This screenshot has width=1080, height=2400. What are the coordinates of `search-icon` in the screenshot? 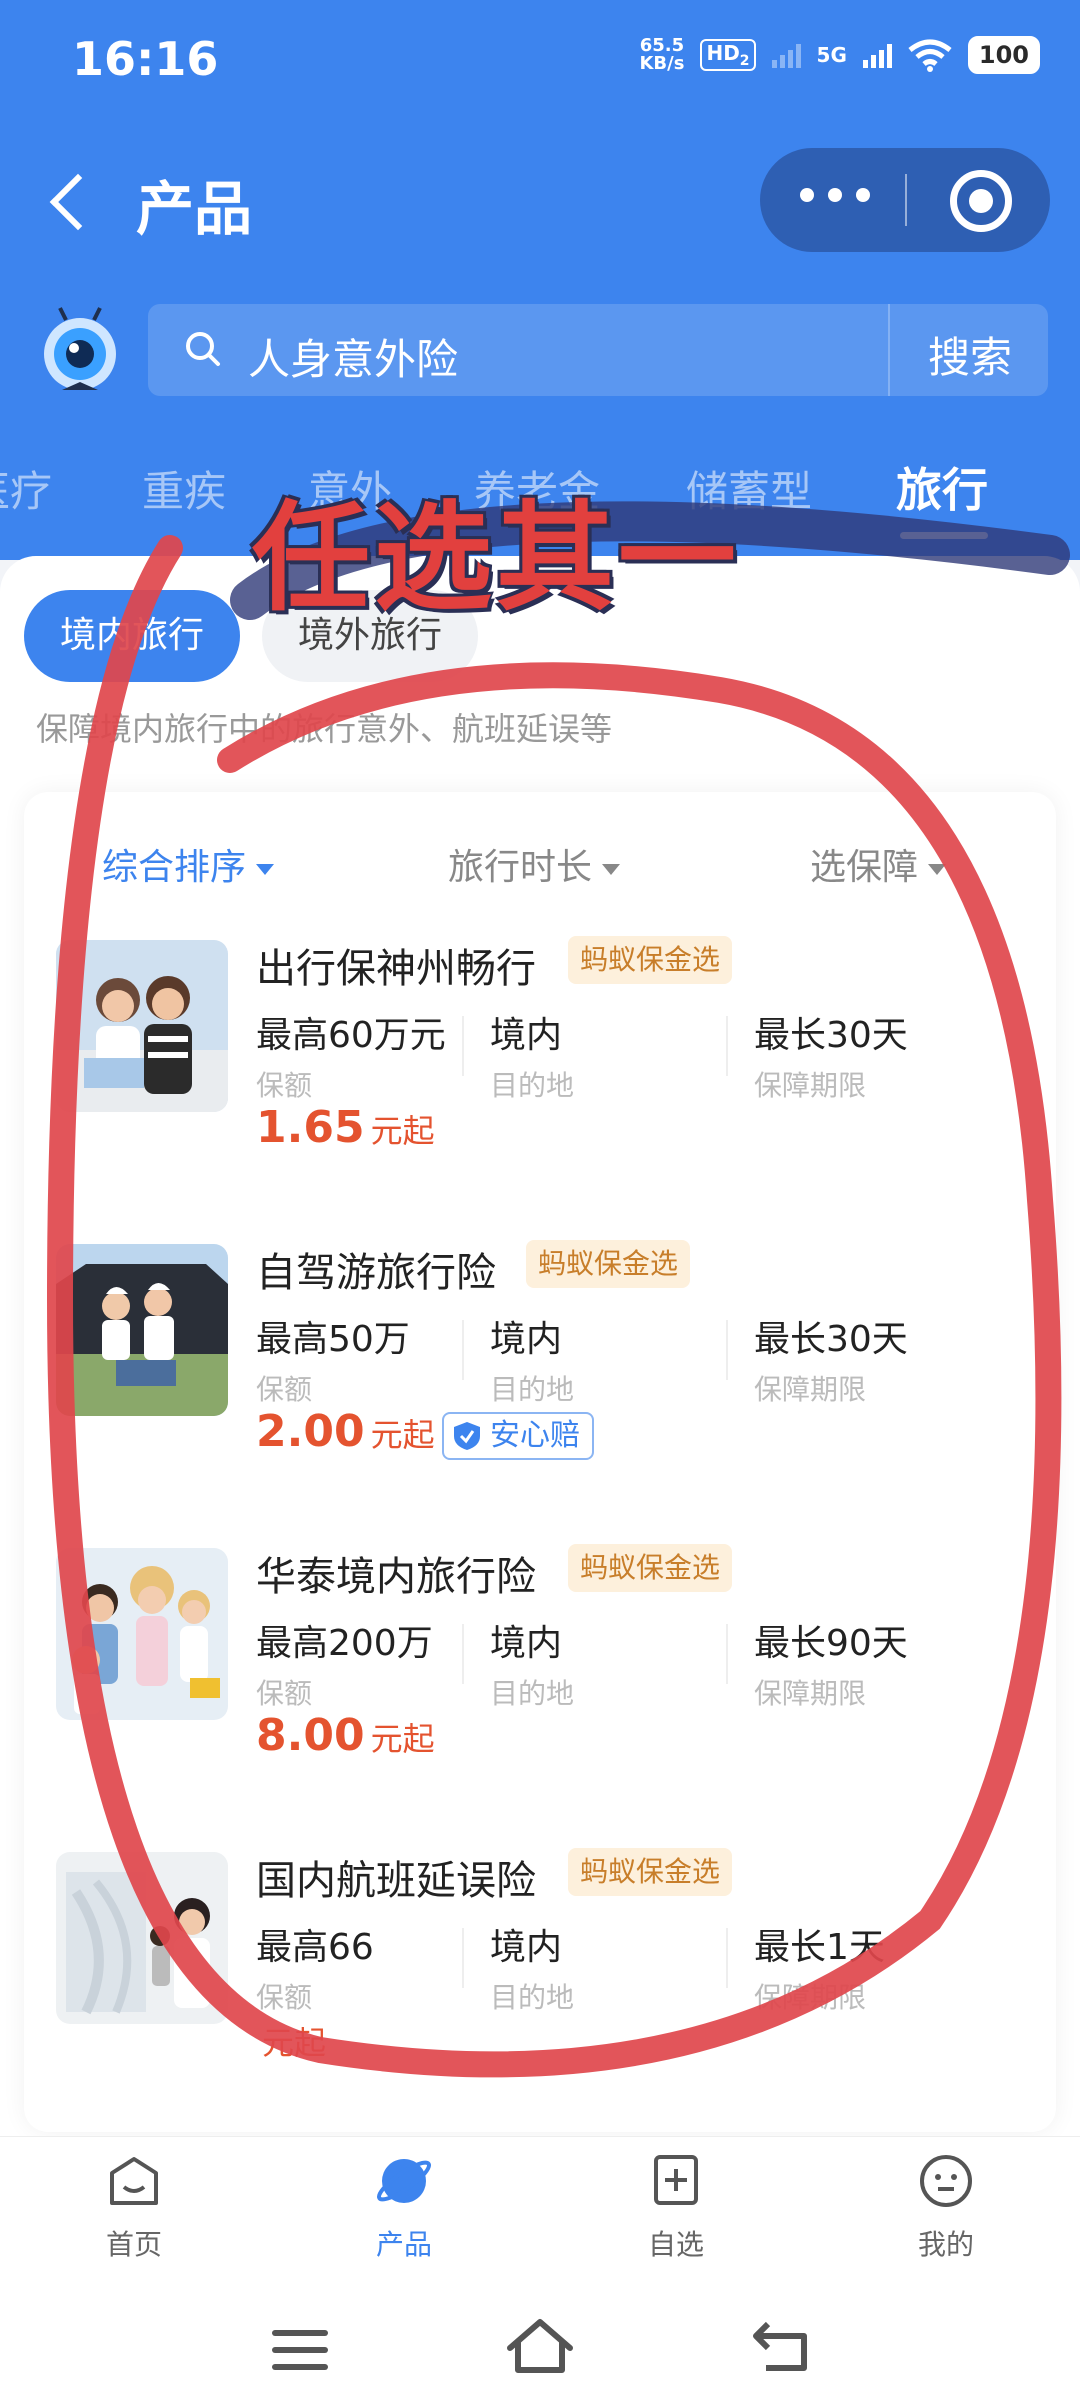 It's located at (203, 349).